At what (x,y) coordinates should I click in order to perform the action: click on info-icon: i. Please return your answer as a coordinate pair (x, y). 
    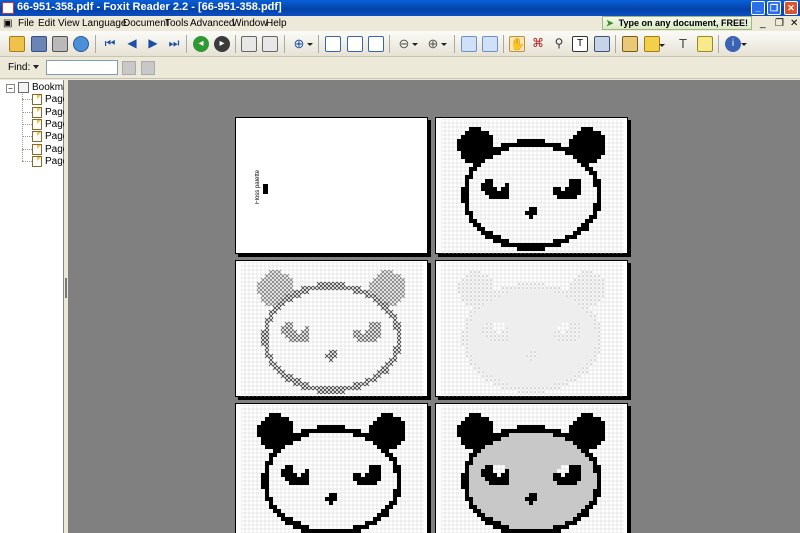
    Looking at the image, I should click on (736, 44).